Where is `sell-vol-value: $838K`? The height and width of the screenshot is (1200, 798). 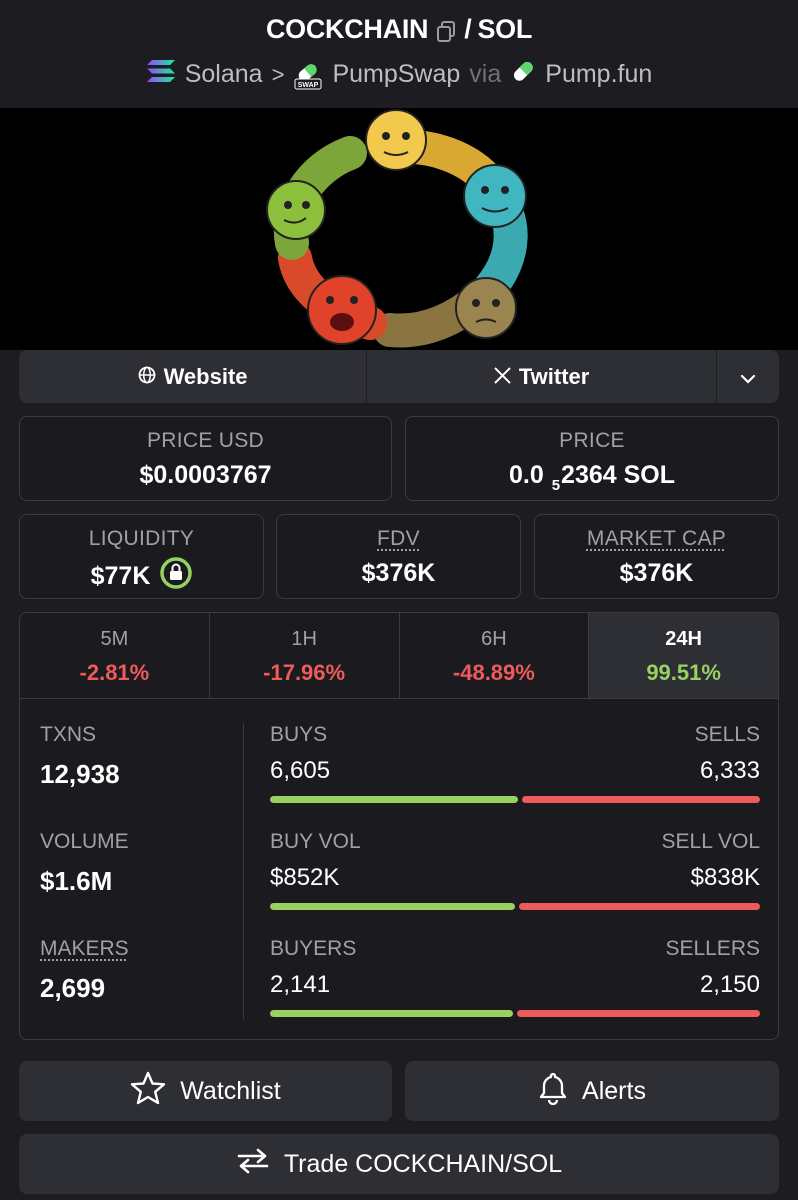 sell-vol-value: $838K is located at coordinates (725, 877).